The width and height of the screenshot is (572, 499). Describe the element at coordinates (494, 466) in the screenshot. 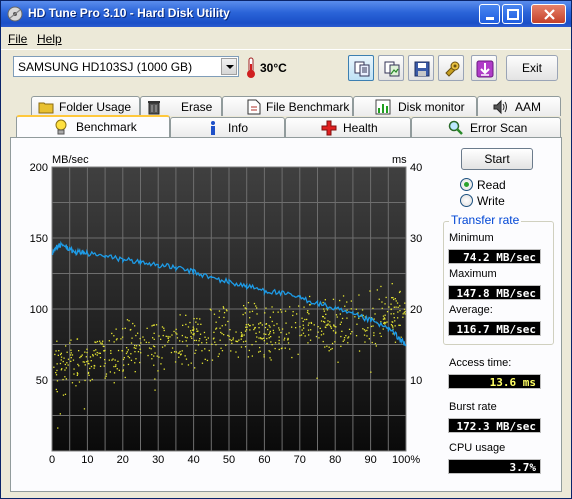

I see `cpu-usage-value: 3.7%` at that location.